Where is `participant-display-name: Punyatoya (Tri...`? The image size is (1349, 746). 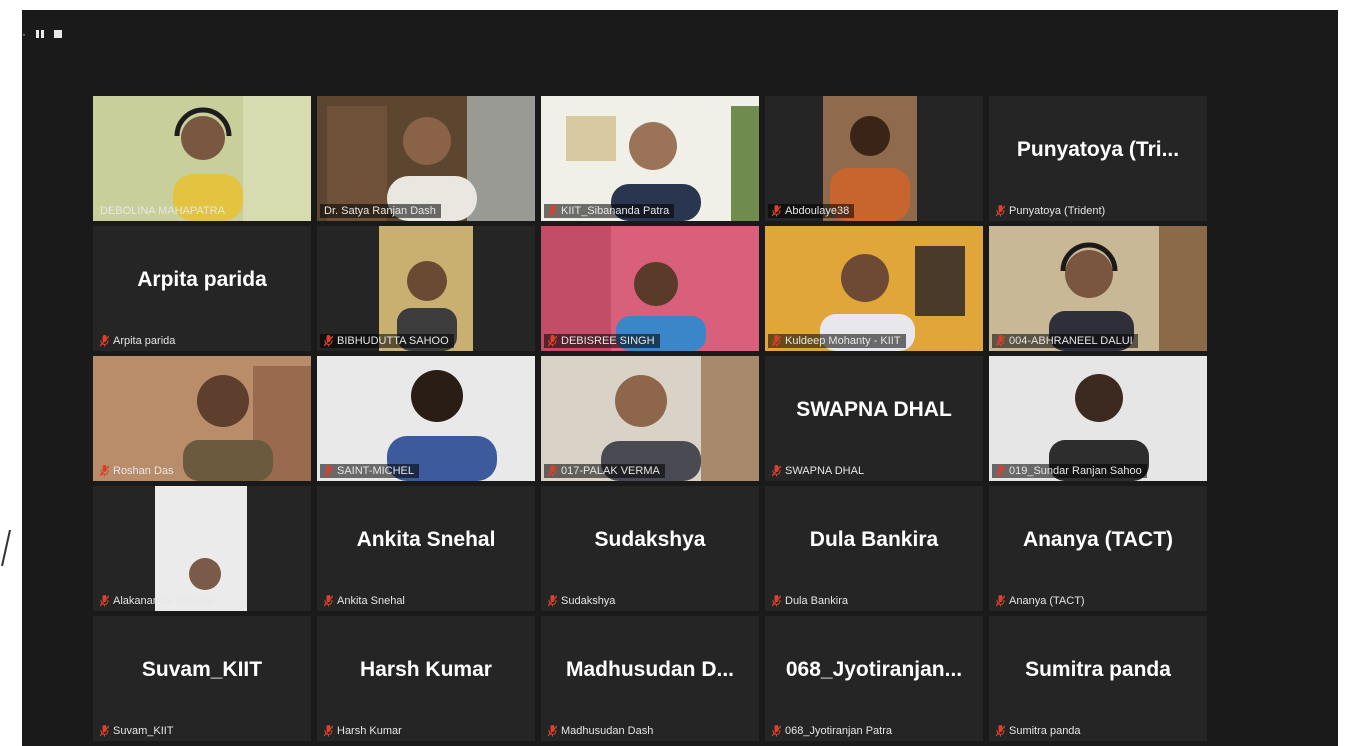
participant-display-name: Punyatoya (Tri... is located at coordinates (1098, 149).